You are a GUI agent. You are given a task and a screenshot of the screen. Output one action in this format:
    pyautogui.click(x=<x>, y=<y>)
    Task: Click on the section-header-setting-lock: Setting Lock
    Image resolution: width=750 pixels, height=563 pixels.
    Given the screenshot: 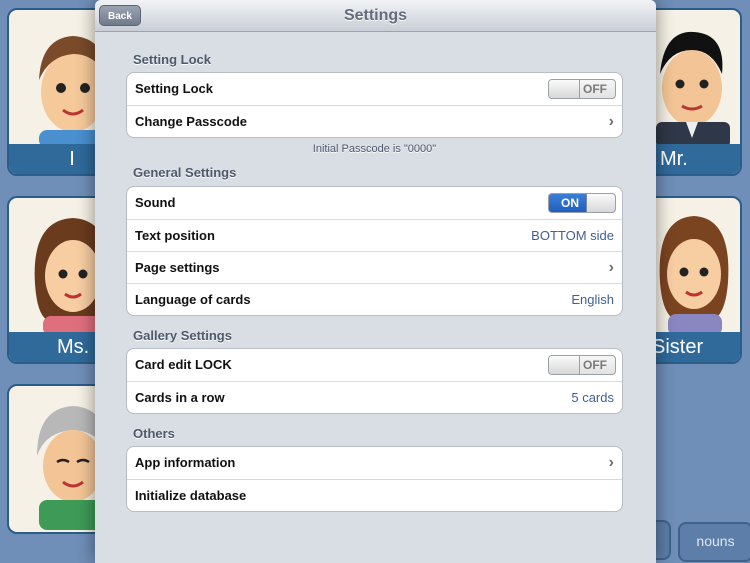 What is the action you would take?
    pyautogui.click(x=172, y=59)
    